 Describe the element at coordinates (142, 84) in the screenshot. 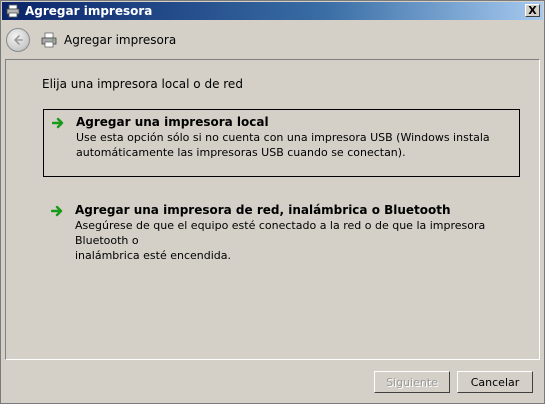

I see `page-heading: Elija una impresora local o de red` at that location.